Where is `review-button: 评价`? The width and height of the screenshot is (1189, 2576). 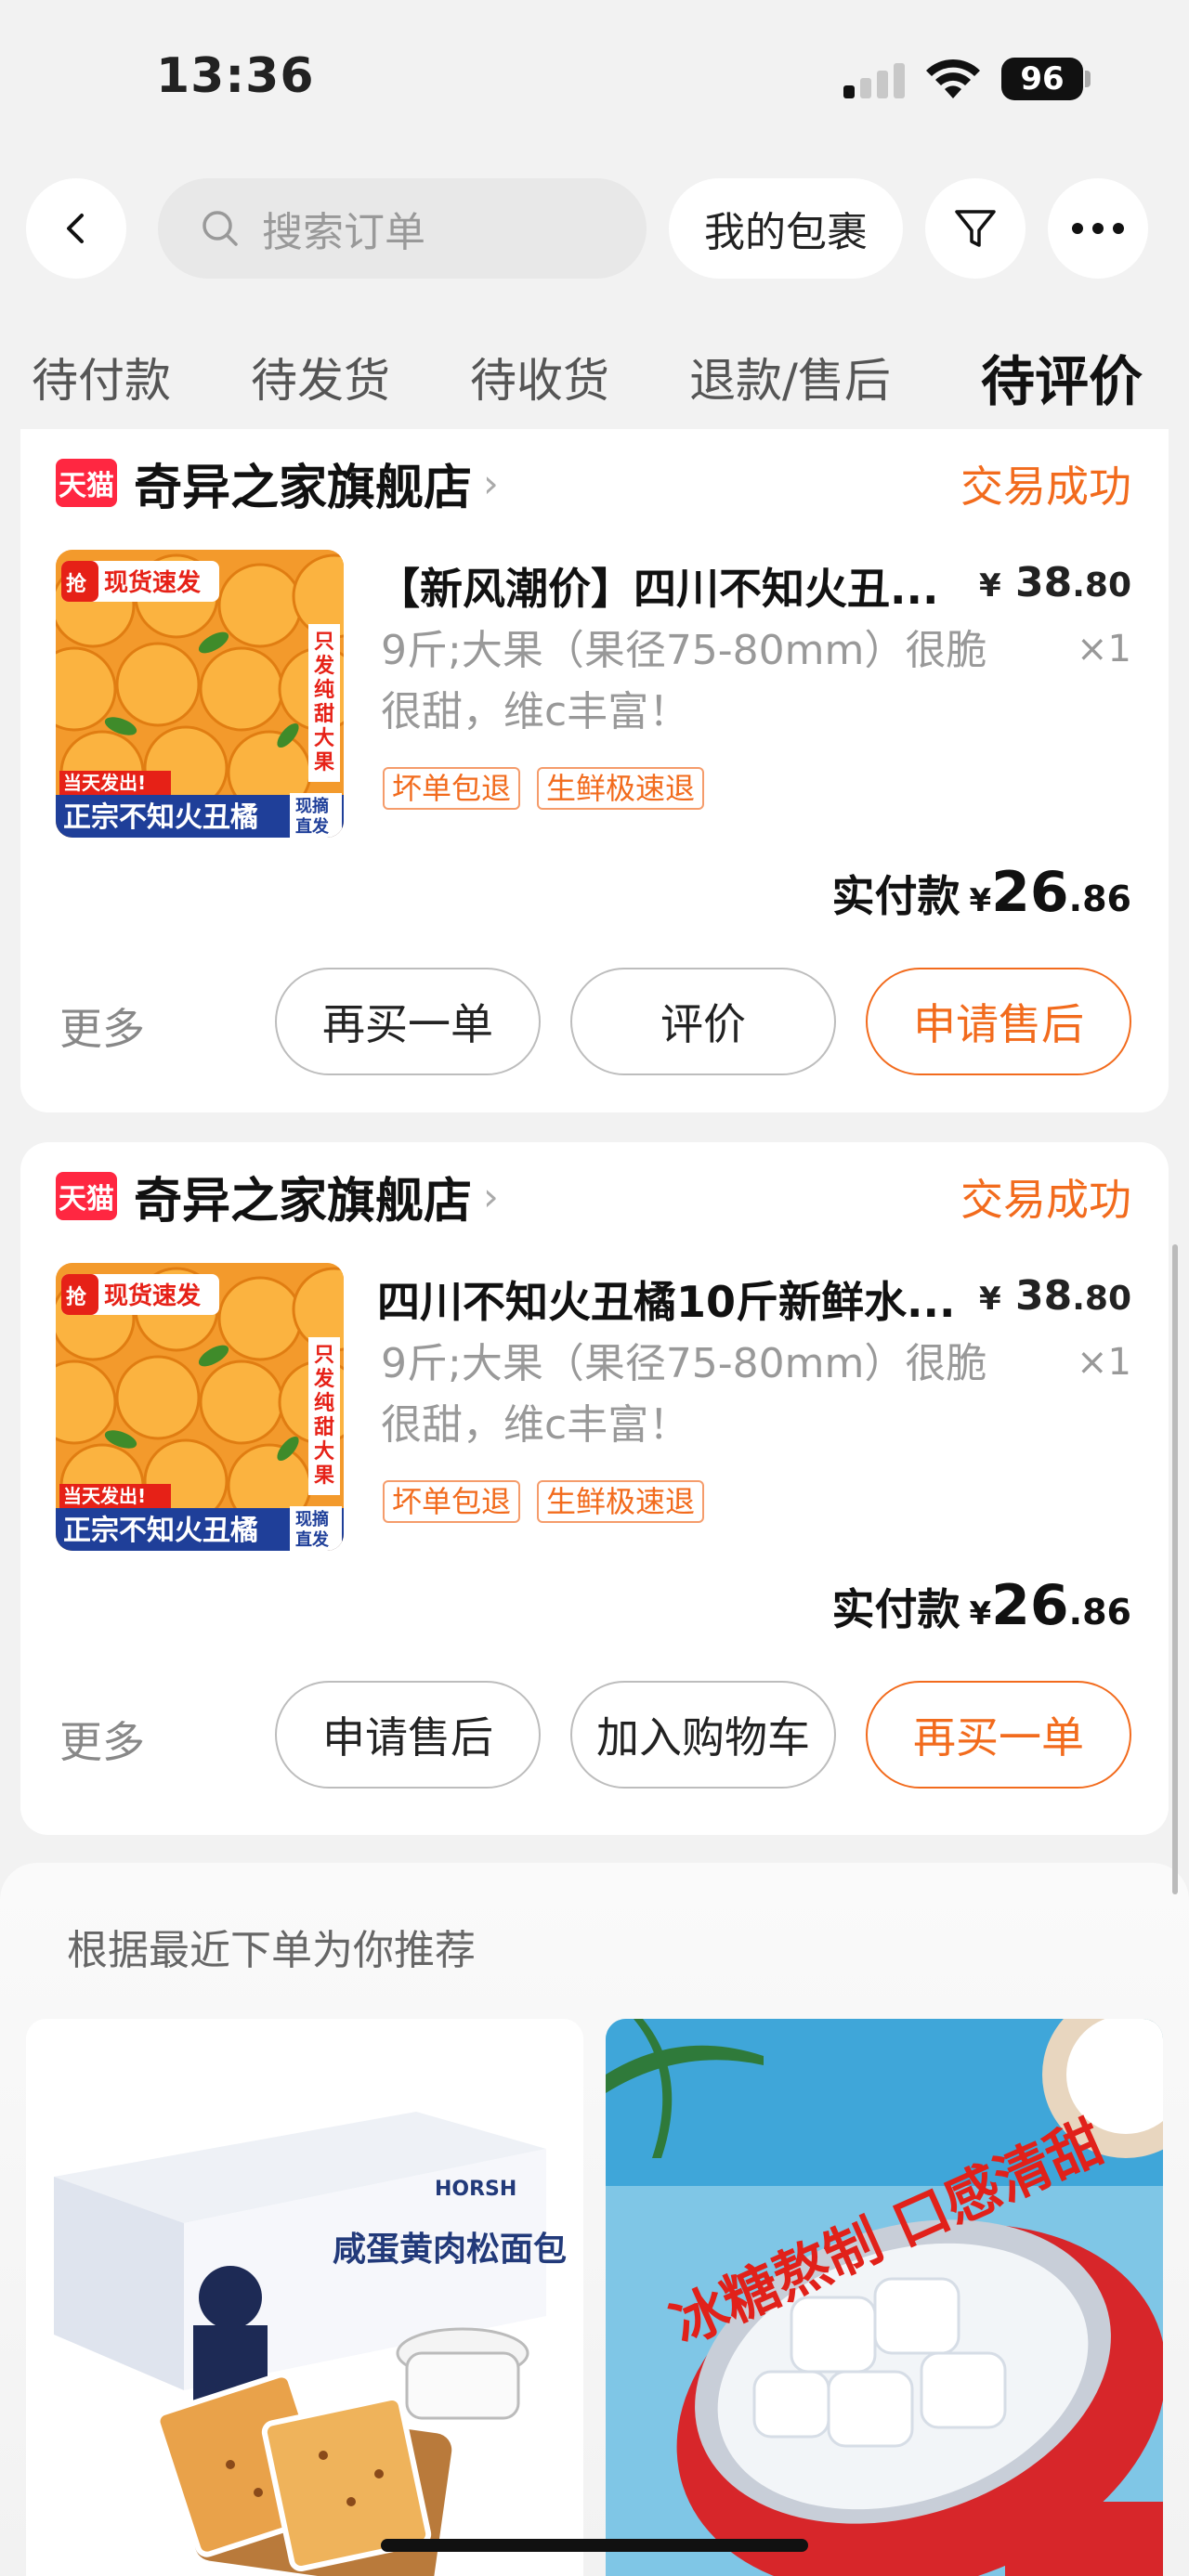 review-button: 评价 is located at coordinates (703, 1022).